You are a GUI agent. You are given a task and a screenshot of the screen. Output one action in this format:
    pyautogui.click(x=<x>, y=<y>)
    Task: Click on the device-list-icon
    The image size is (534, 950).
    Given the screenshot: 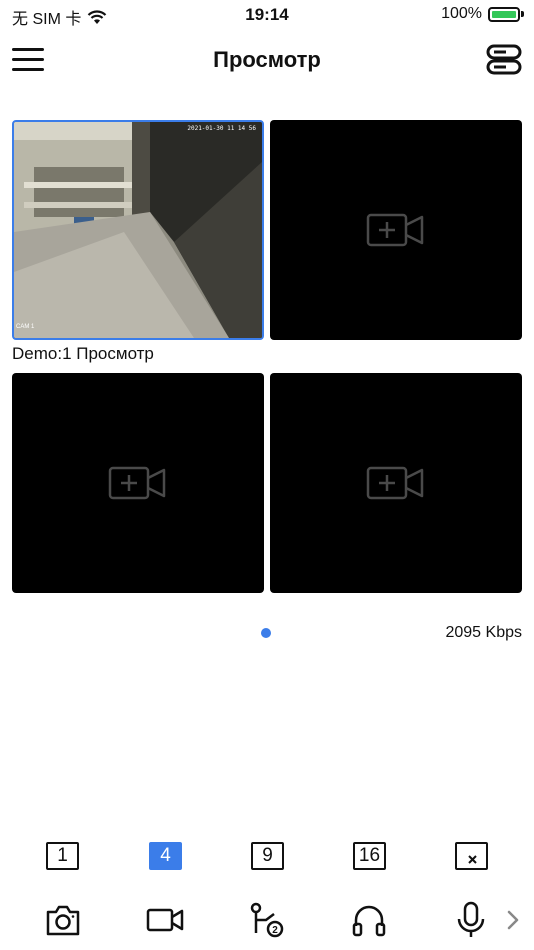 What is the action you would take?
    pyautogui.click(x=504, y=59)
    